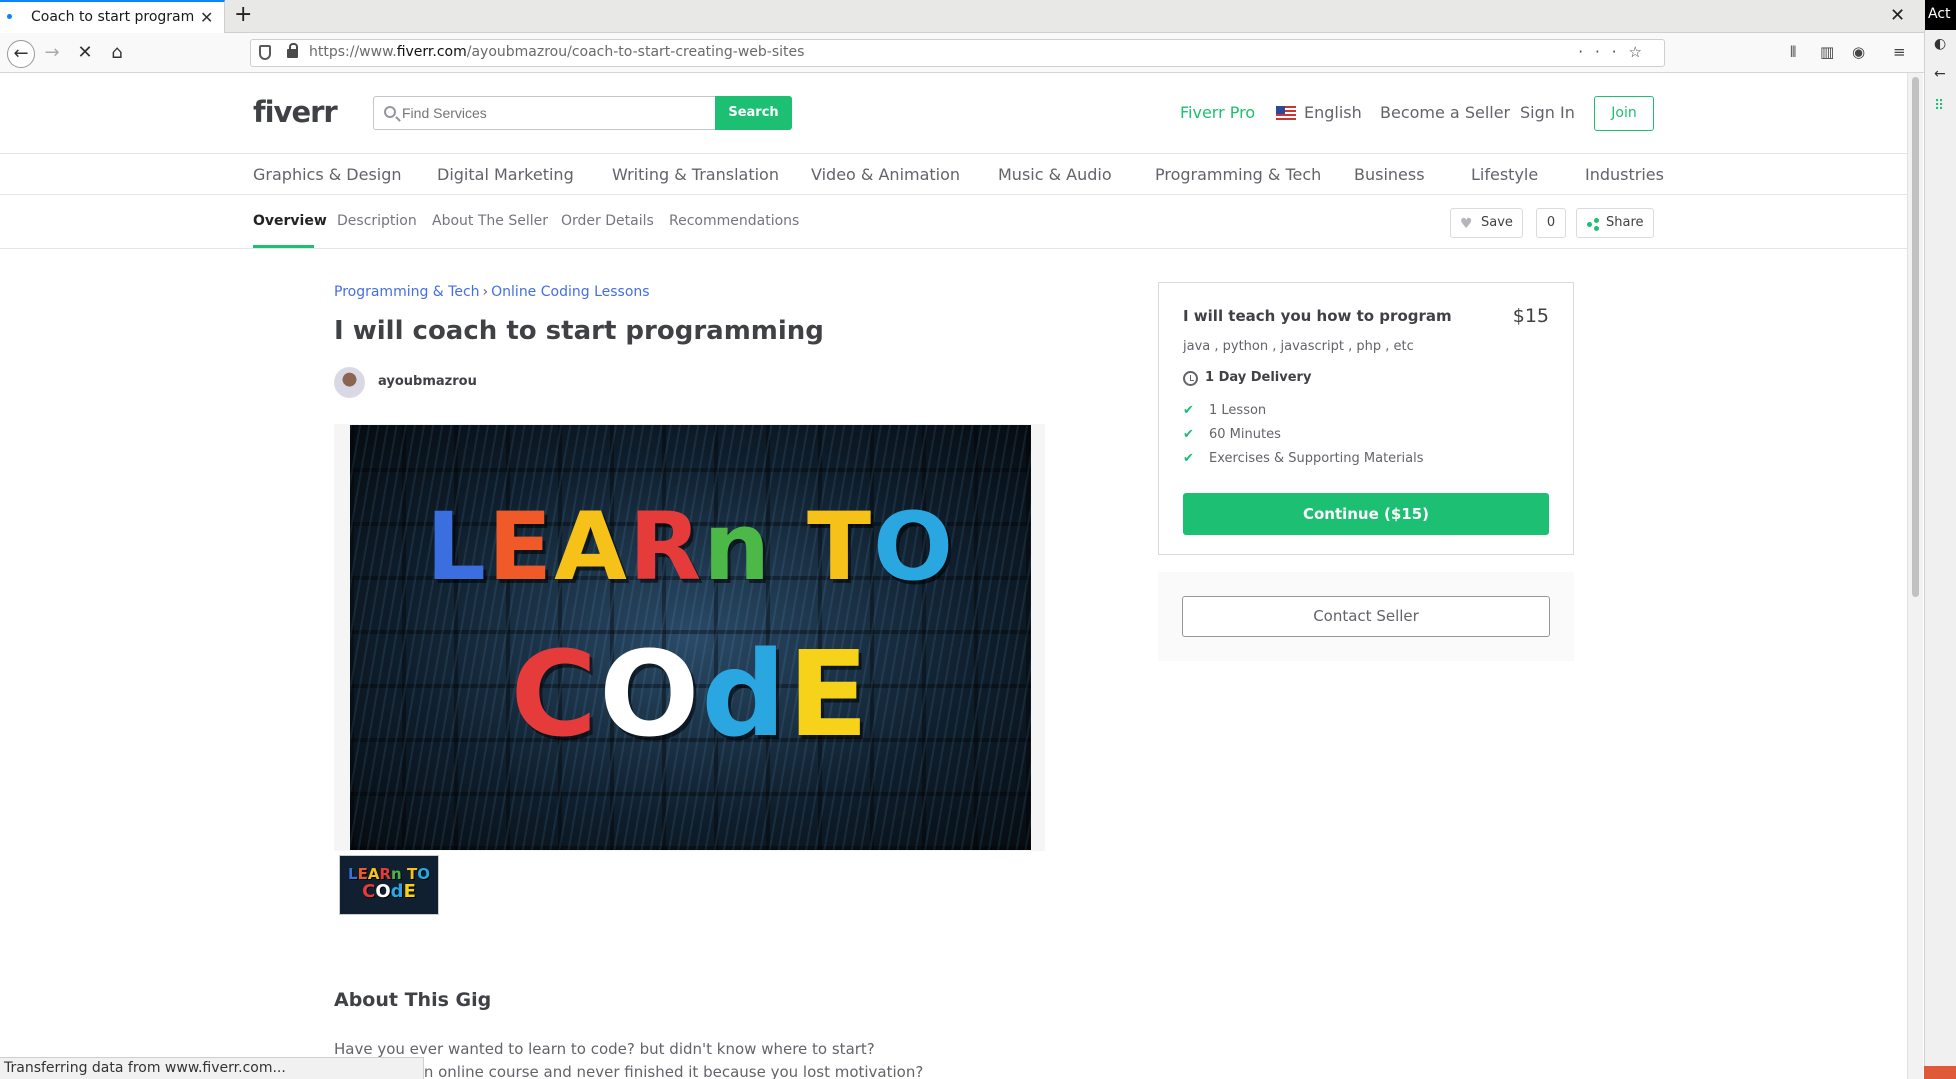  Describe the element at coordinates (1190, 378) in the screenshot. I see `clock-icon` at that location.